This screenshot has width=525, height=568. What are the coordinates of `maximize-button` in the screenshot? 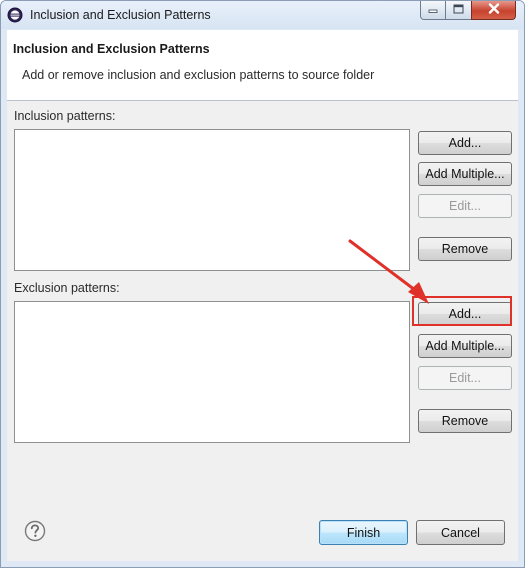 It's located at (458, 10).